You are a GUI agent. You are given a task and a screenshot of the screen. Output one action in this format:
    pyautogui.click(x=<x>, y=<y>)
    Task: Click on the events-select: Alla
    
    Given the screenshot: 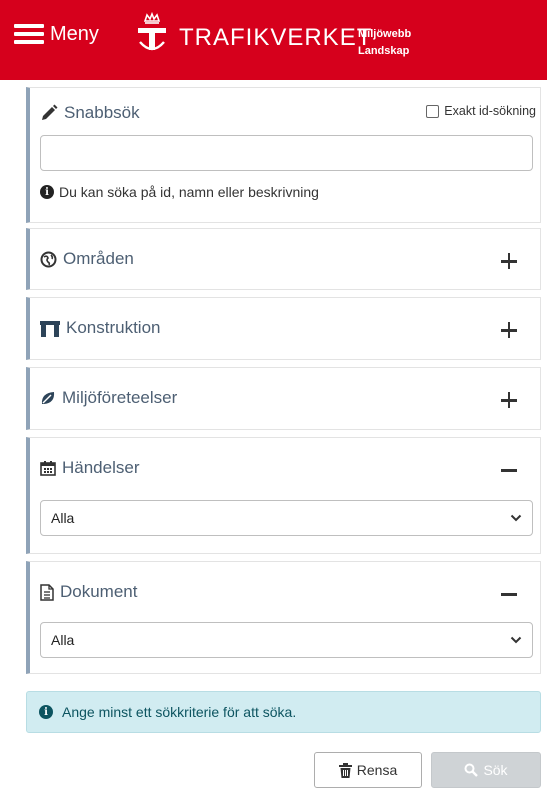 What is the action you would take?
    pyautogui.click(x=286, y=518)
    